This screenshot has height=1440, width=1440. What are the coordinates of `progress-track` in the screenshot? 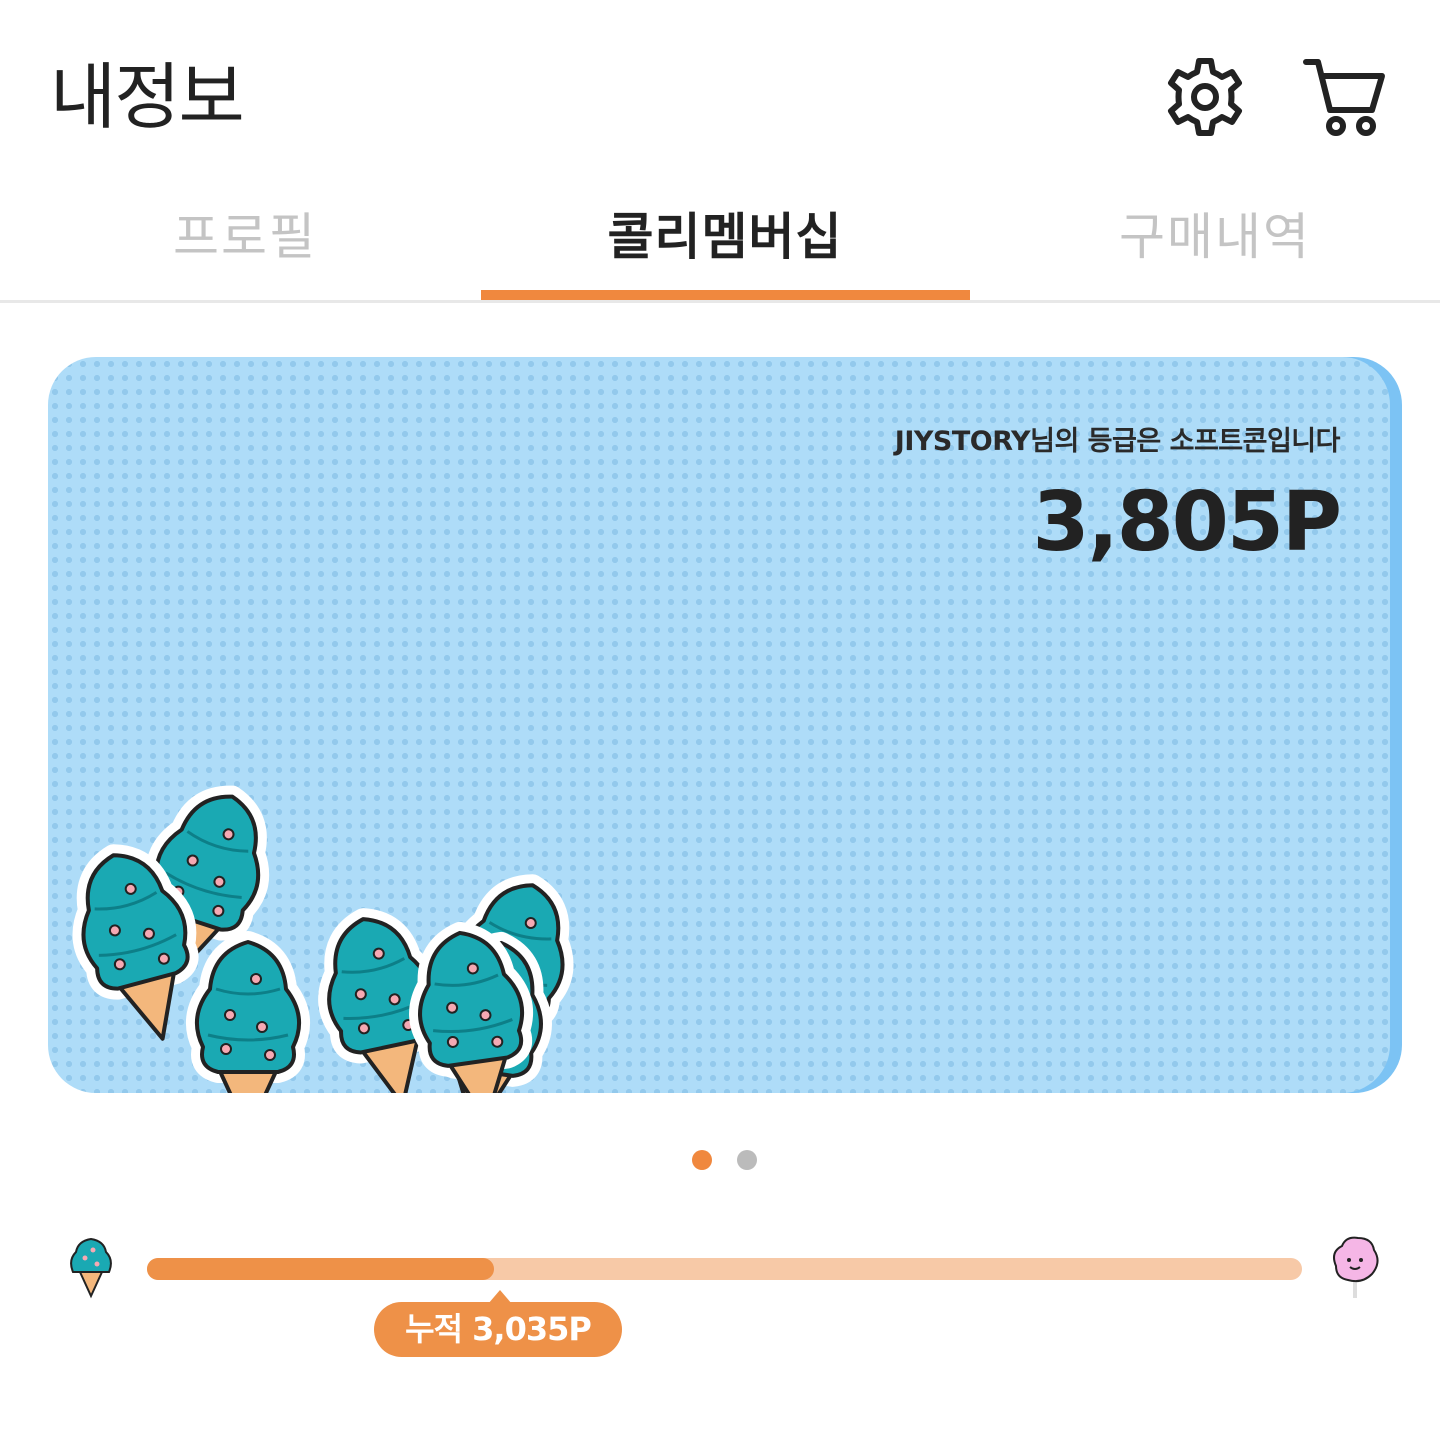 It's located at (724, 1269).